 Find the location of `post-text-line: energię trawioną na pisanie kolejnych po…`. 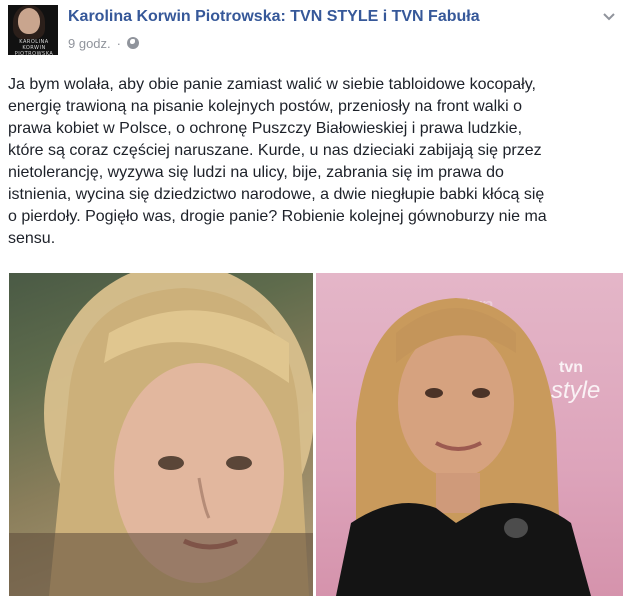

post-text-line: energię trawioną na pisanie kolejnych po… is located at coordinates (265, 106).